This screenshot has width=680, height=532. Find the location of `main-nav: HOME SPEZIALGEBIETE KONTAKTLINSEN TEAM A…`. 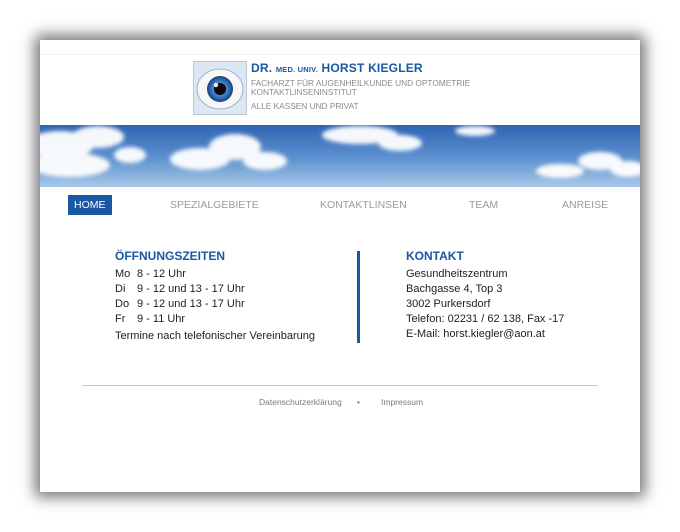

main-nav: HOME SPEZIALGEBIETE KONTAKTLINSEN TEAM A… is located at coordinates (340, 206).